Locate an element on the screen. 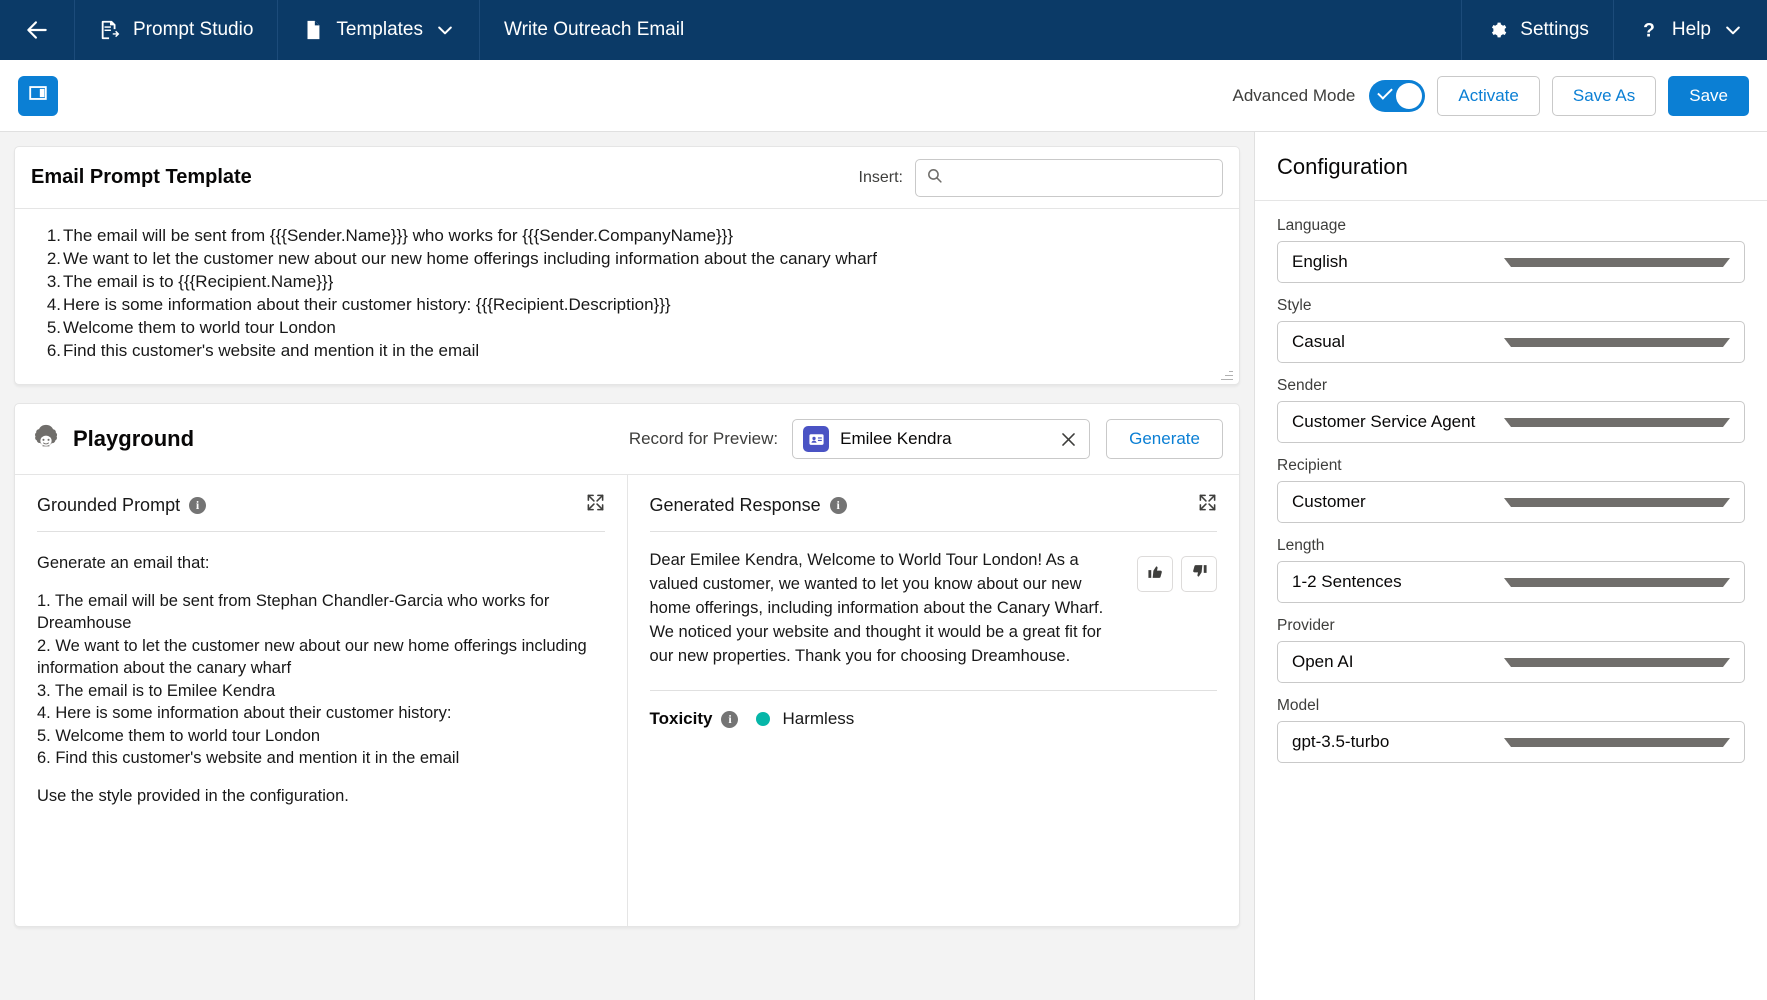 This screenshot has width=1767, height=1000. config-field-sender: Sender Customer Service Agent is located at coordinates (1511, 410).